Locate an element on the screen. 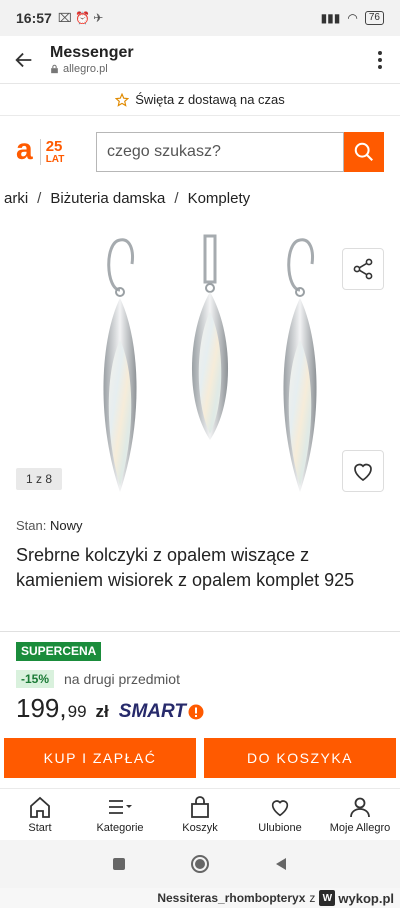 The height and width of the screenshot is (908, 400). recents-icon is located at coordinates (119, 864).